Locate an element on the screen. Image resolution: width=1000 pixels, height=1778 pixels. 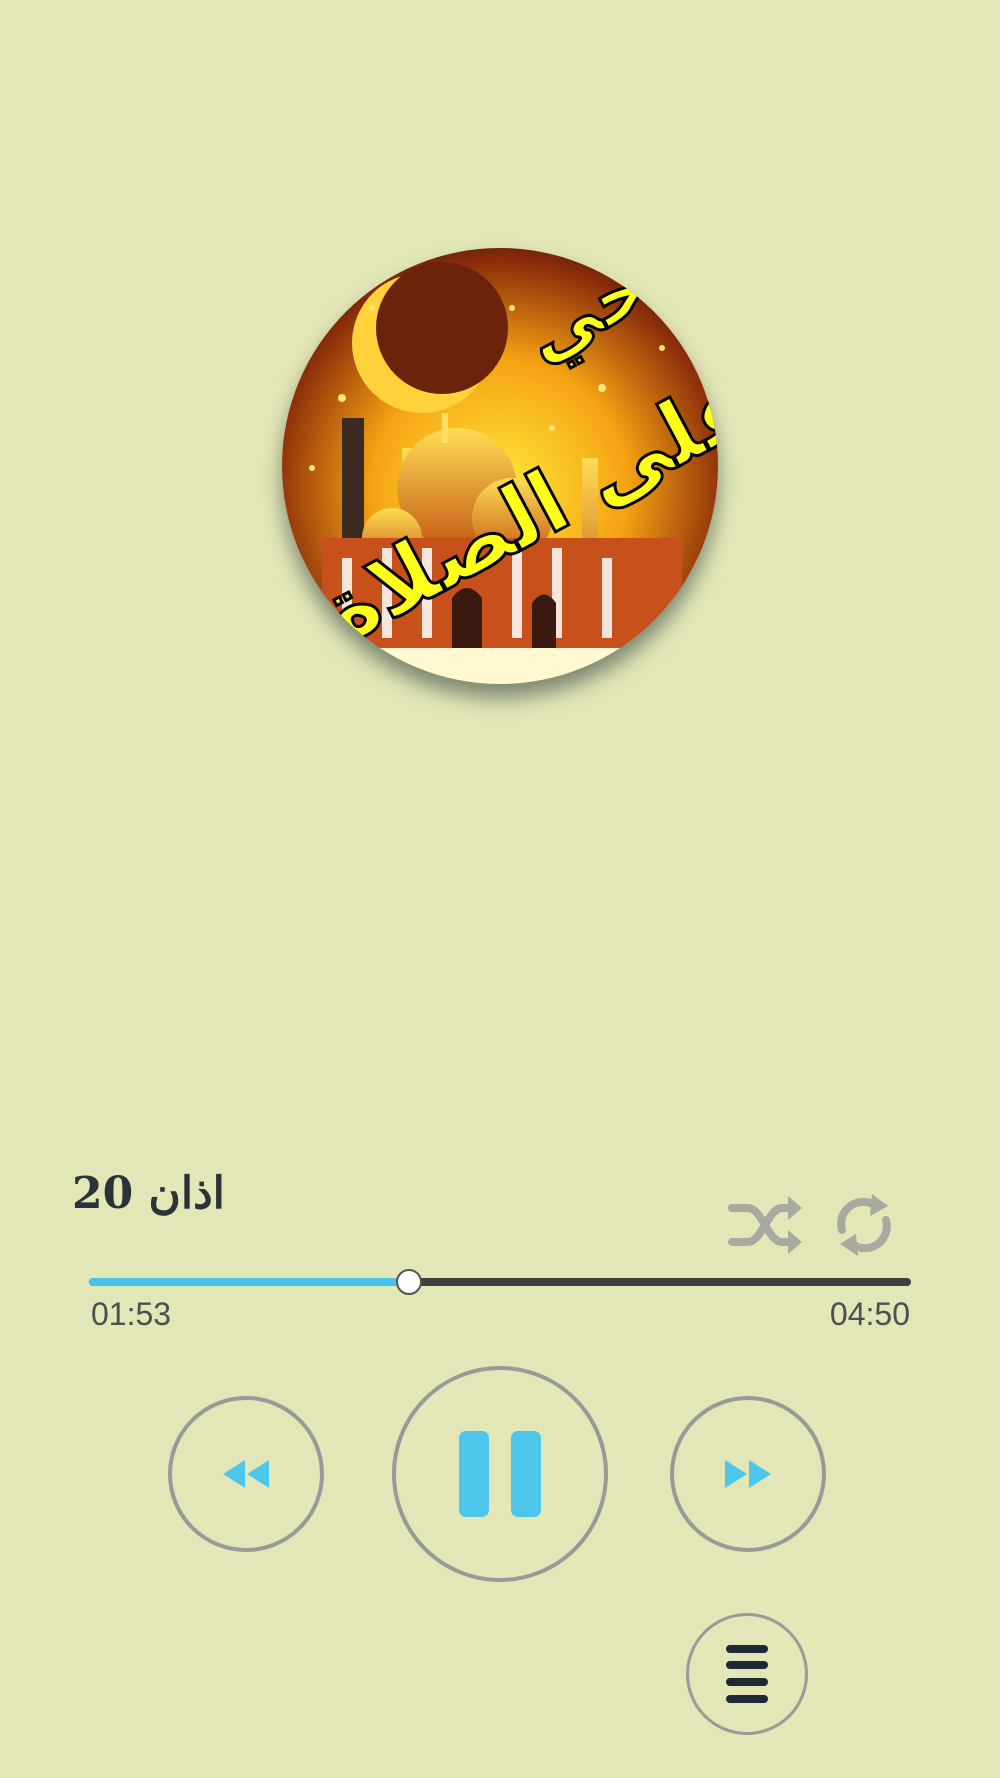
album-artwork: حي على الصلاة is located at coordinates (500, 466).